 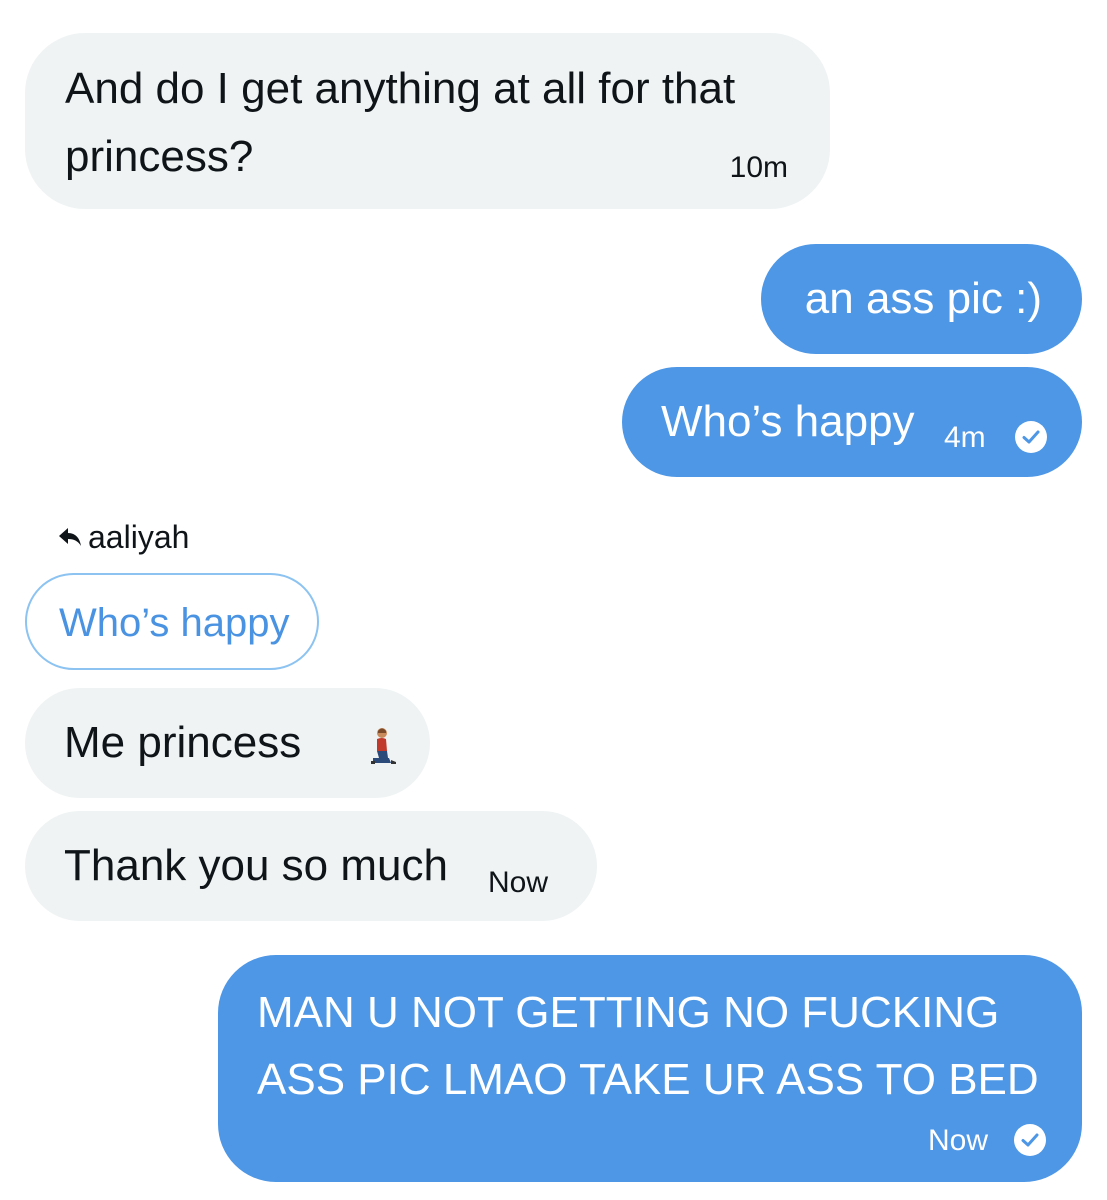 I want to click on message-text: Who’s happy, so click(x=788, y=421).